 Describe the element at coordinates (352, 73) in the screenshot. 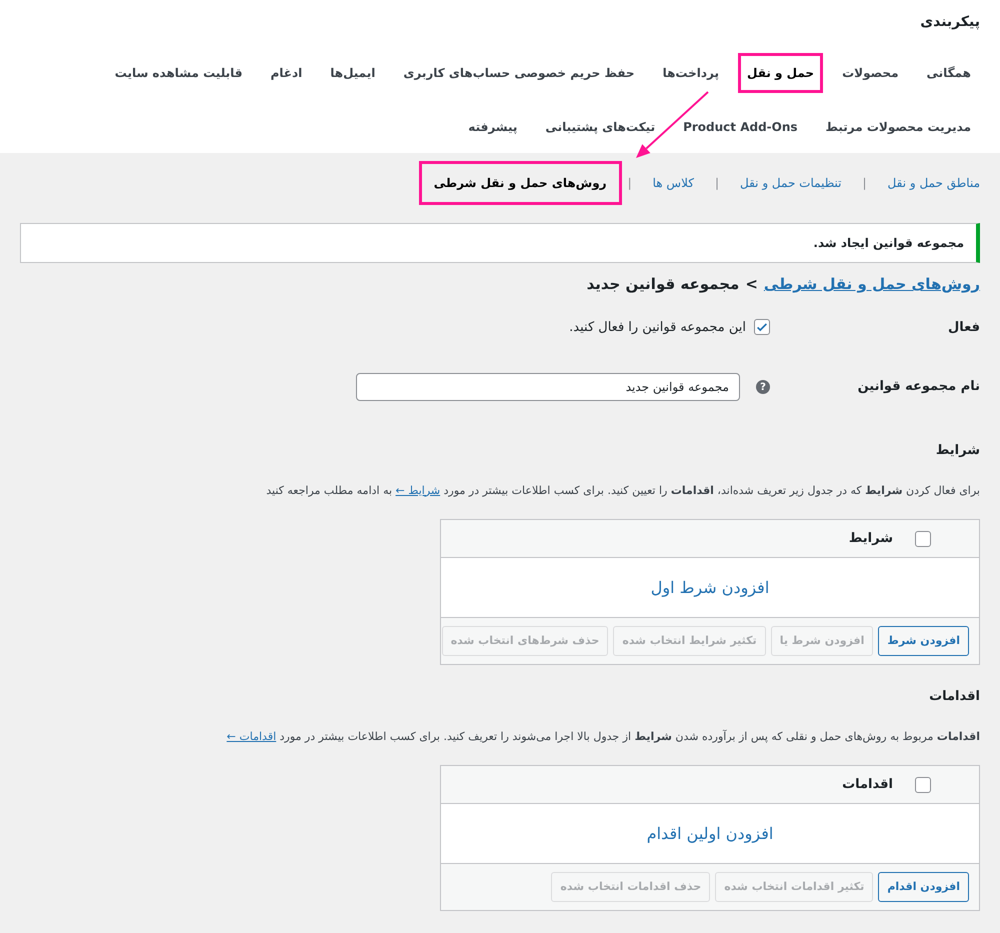

I see `settings-tab: ایمیل‌ها` at that location.